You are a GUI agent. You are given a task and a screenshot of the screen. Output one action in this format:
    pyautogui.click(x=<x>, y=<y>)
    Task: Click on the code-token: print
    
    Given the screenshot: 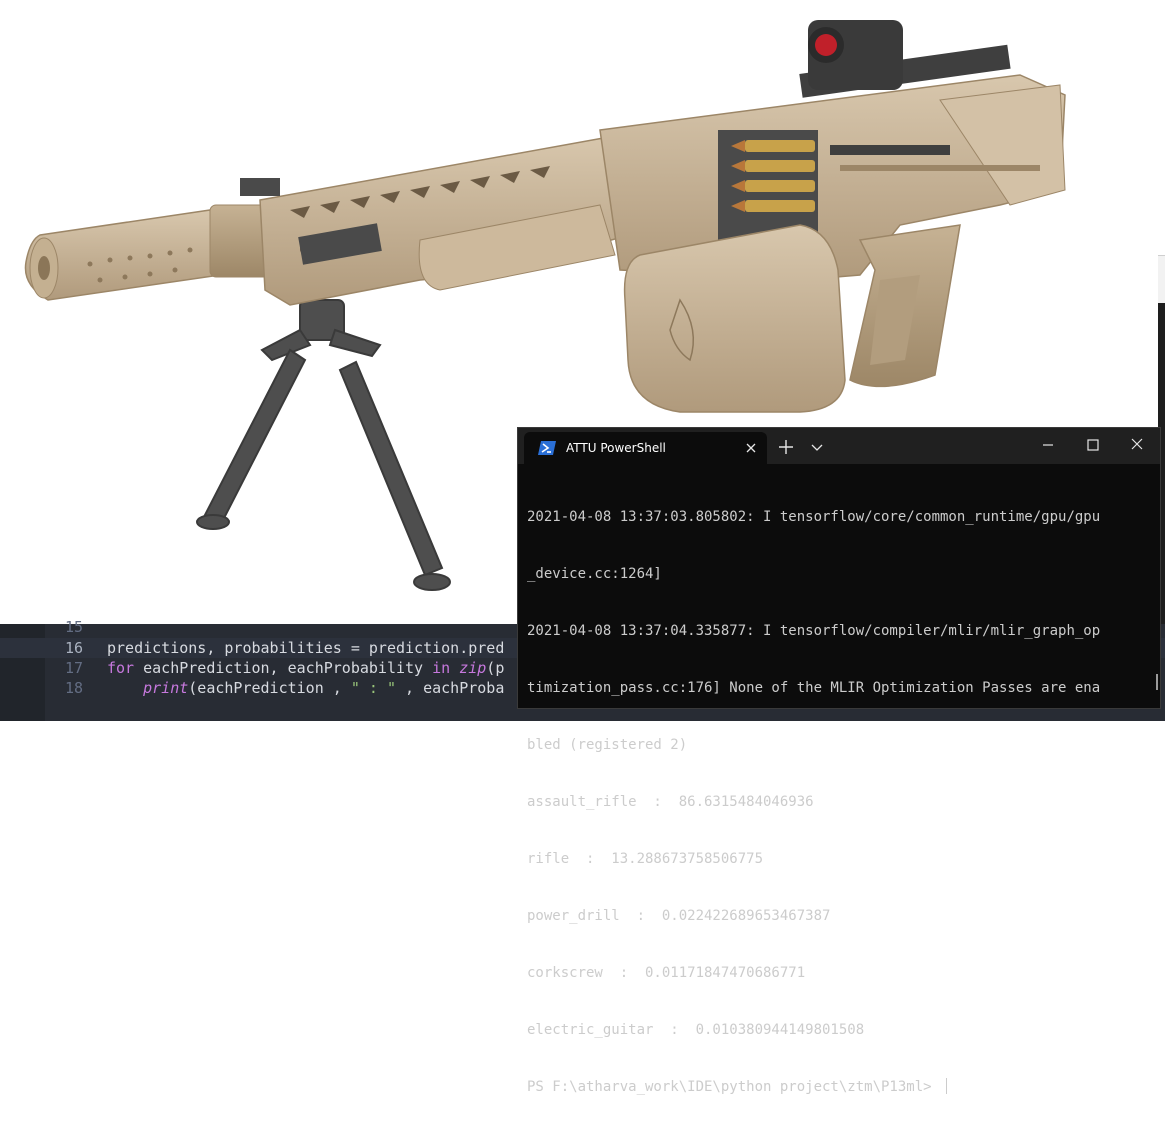 What is the action you would take?
    pyautogui.click(x=166, y=688)
    